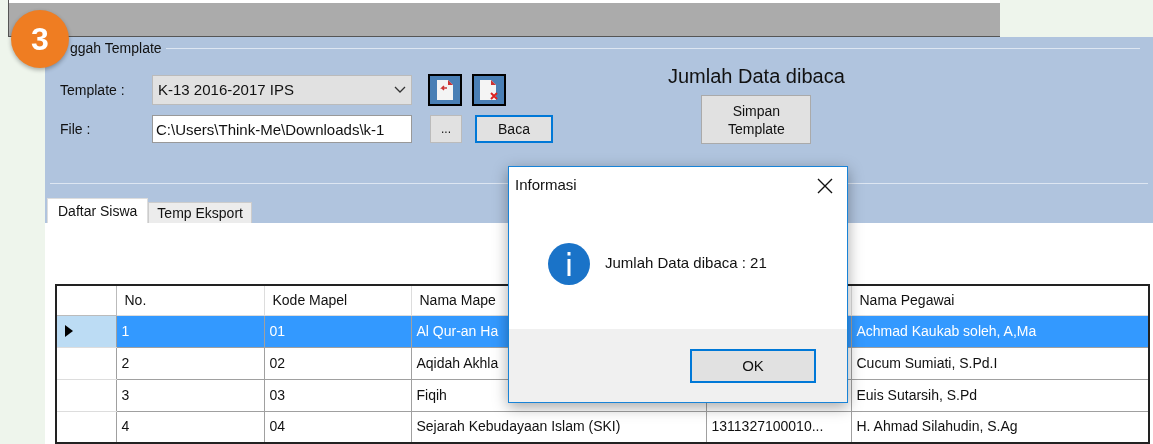 The image size is (1153, 444). What do you see at coordinates (1000, 427) in the screenshot?
I see `table-cell: H. Ahmad Silahudin, S.Ag` at bounding box center [1000, 427].